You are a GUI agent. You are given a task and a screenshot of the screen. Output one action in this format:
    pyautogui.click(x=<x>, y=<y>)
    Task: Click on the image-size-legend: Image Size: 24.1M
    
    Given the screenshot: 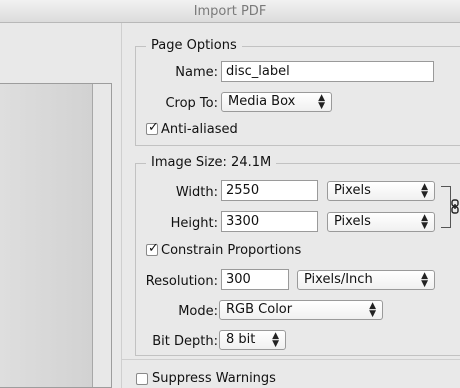 What is the action you would take?
    pyautogui.click(x=211, y=162)
    